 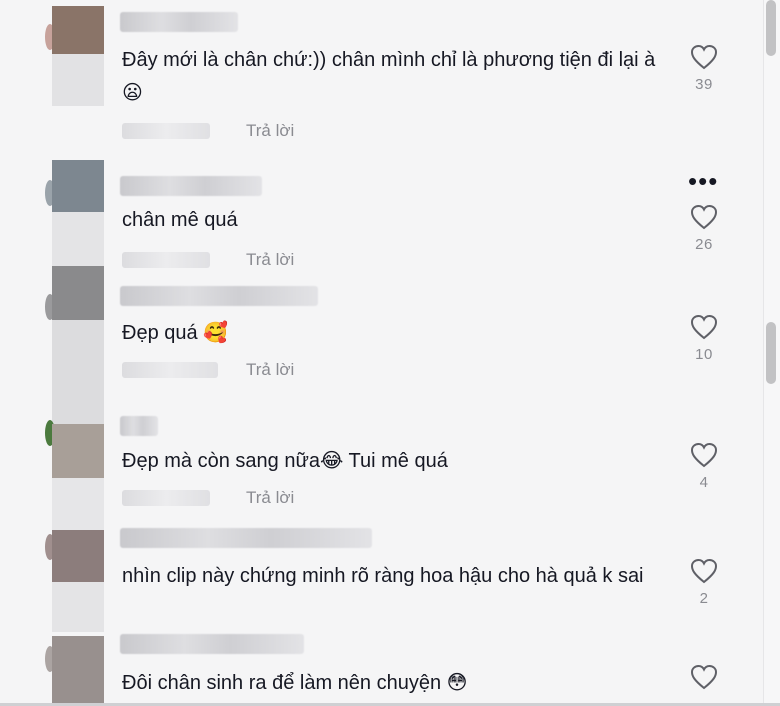 I want to click on comment-emoji: 😦, so click(x=132, y=92).